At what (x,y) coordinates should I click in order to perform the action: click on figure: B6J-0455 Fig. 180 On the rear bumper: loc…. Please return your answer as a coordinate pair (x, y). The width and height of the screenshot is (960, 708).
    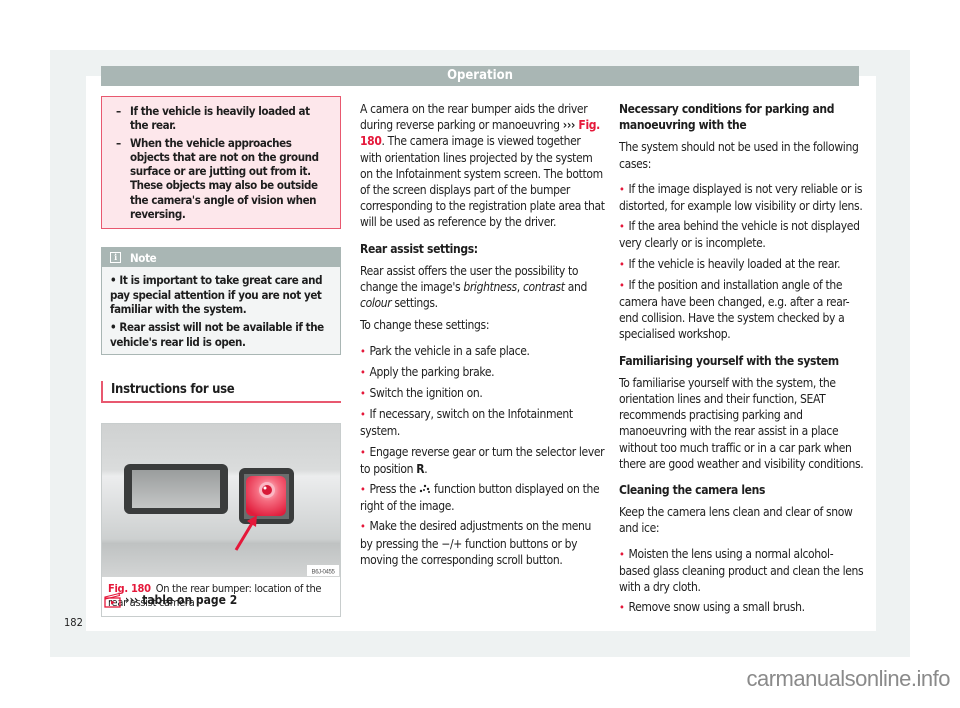
    Looking at the image, I should click on (221, 519).